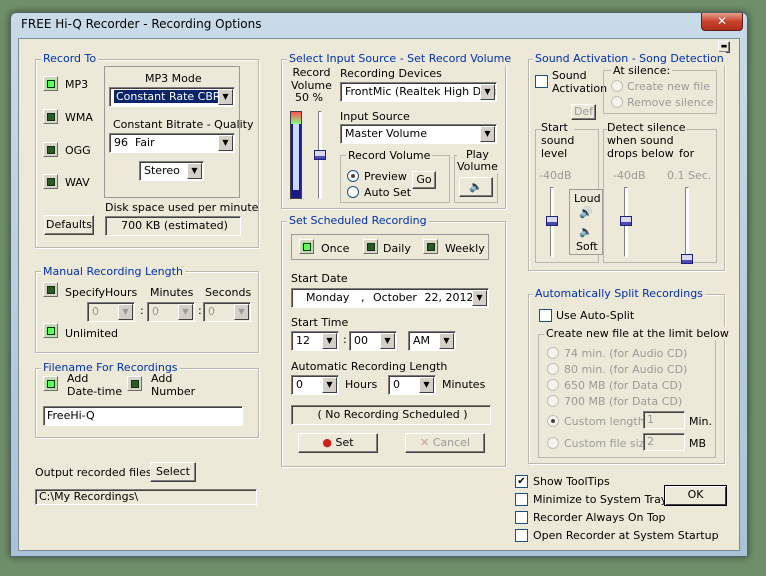 Image resolution: width=766 pixels, height=576 pixels. Describe the element at coordinates (315, 385) in the screenshot. I see `length-hours-select: 0 ▼` at that location.